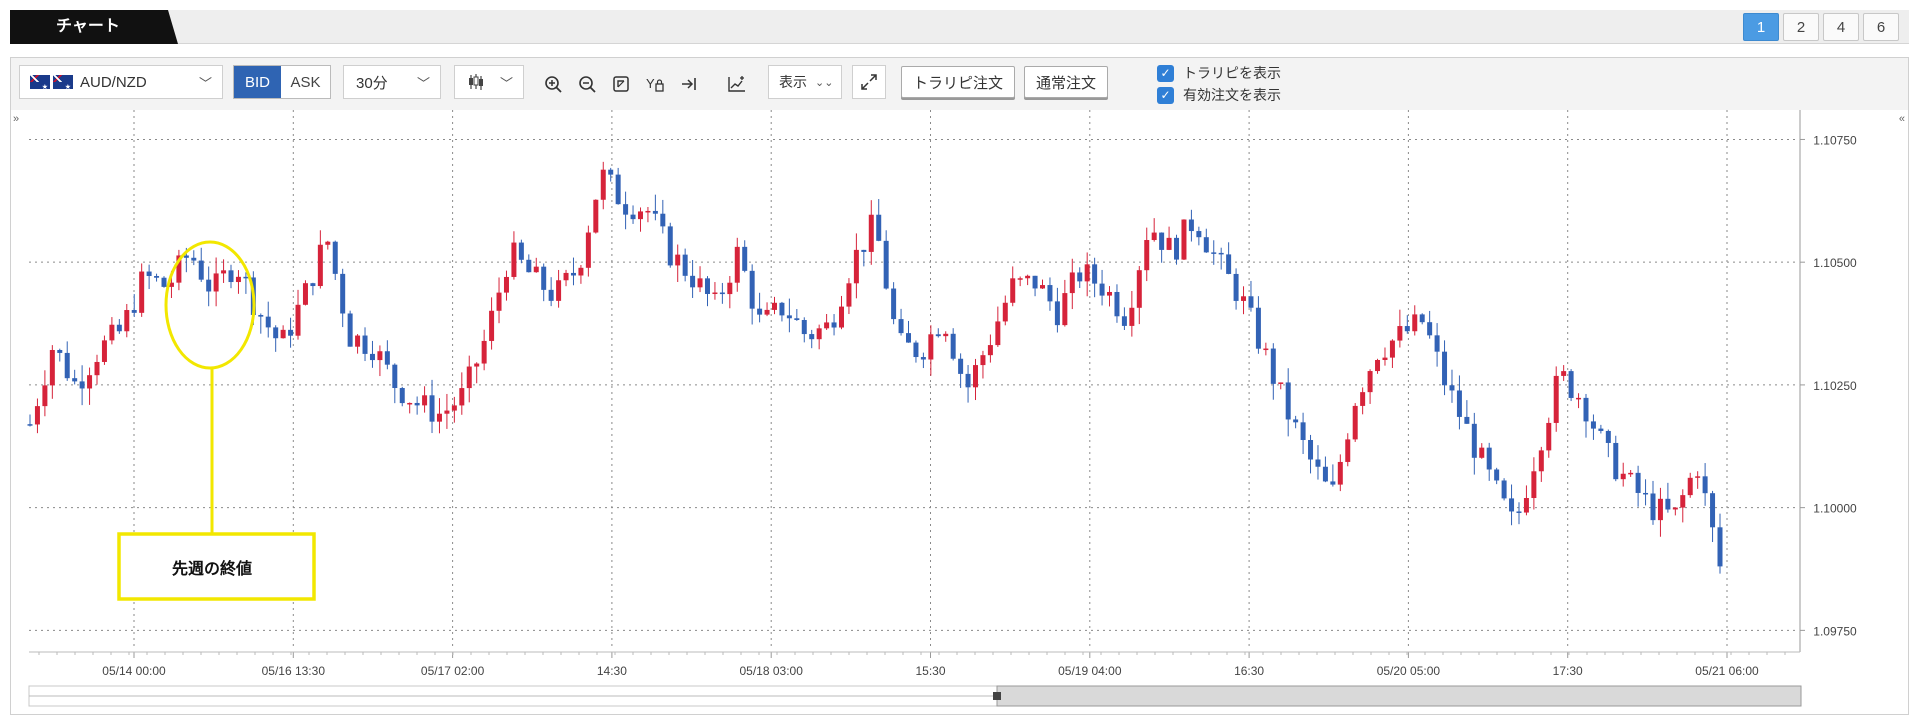 The image size is (1919, 725). What do you see at coordinates (1409, 671) in the screenshot?
I see `x-tick-label: 05/20 05:00` at bounding box center [1409, 671].